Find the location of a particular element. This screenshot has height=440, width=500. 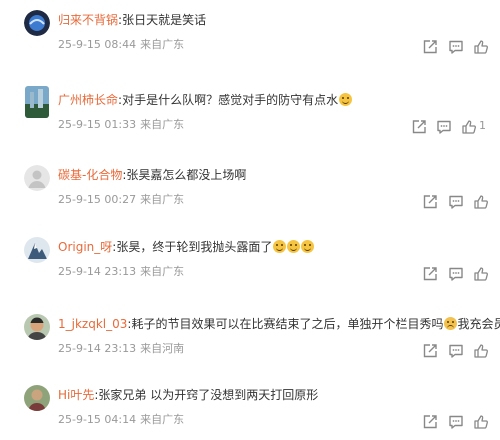

comment-meta: 25-9-15 00:27 来自广东 is located at coordinates (121, 200).